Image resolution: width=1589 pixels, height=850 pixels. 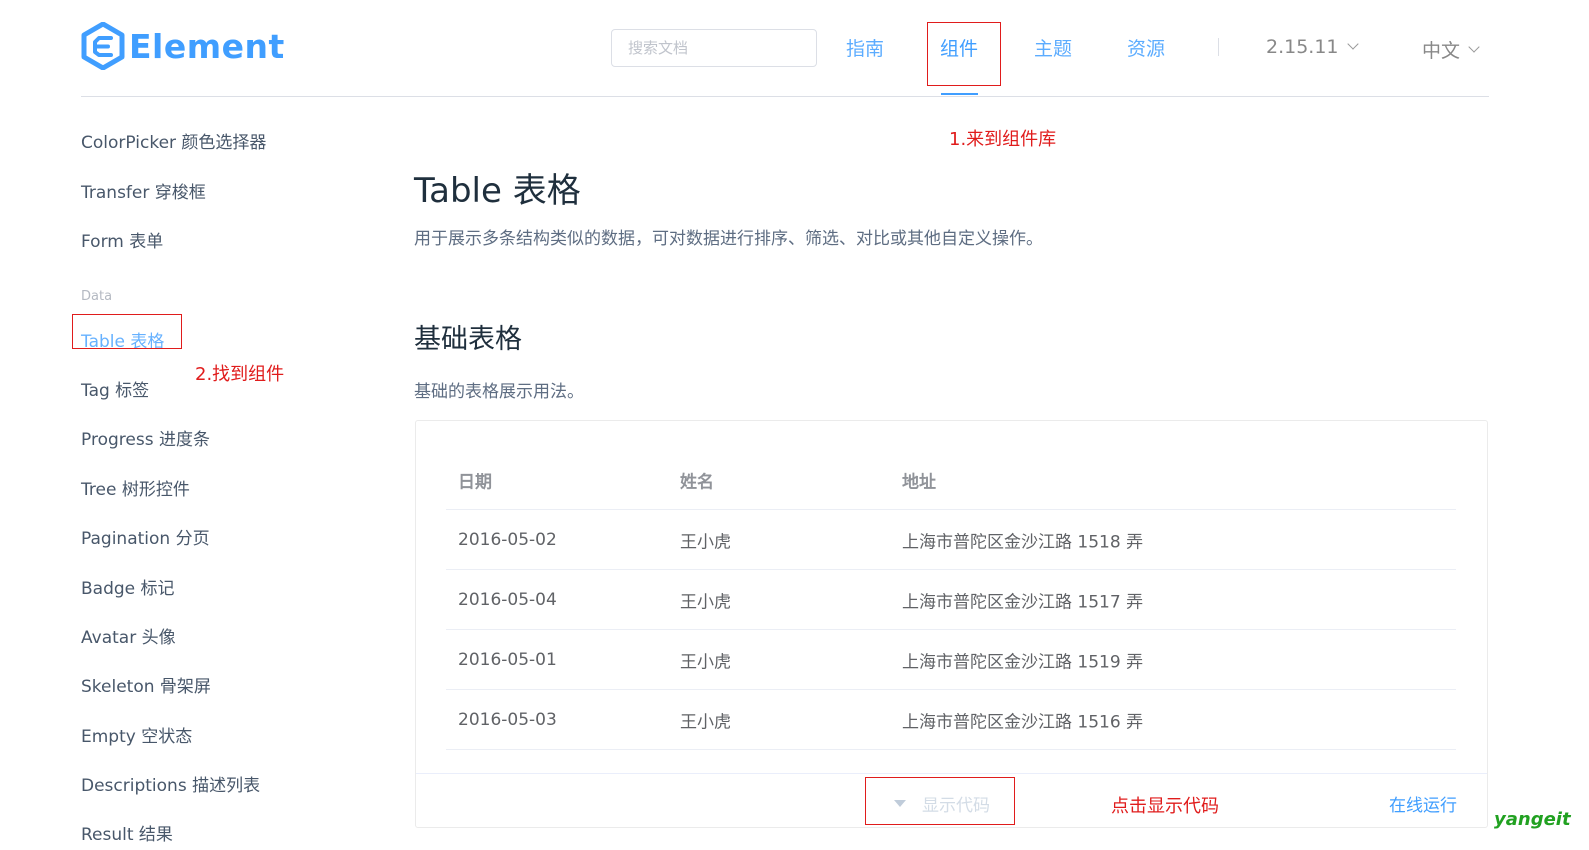 I want to click on element-logo-icon, so click(x=103, y=46).